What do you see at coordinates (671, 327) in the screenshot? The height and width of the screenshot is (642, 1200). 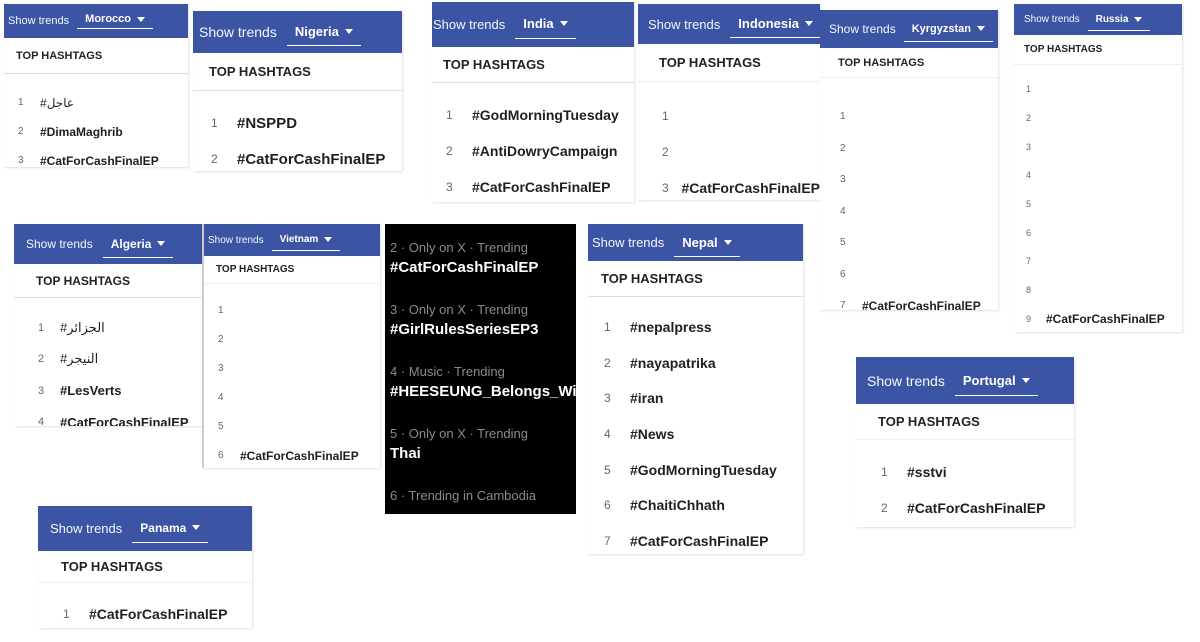 I see `hashtag-link: #nepalpress` at bounding box center [671, 327].